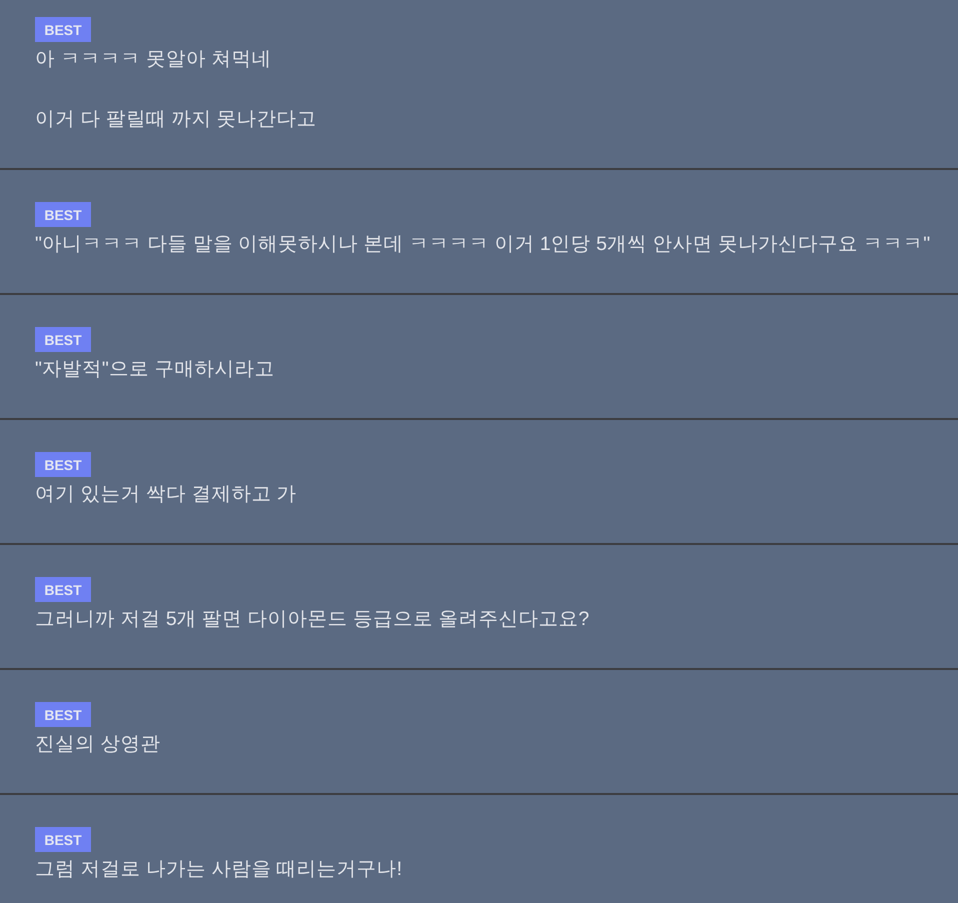  I want to click on comment-text: 여기 있는거 싹다 결제하고 가, so click(166, 494).